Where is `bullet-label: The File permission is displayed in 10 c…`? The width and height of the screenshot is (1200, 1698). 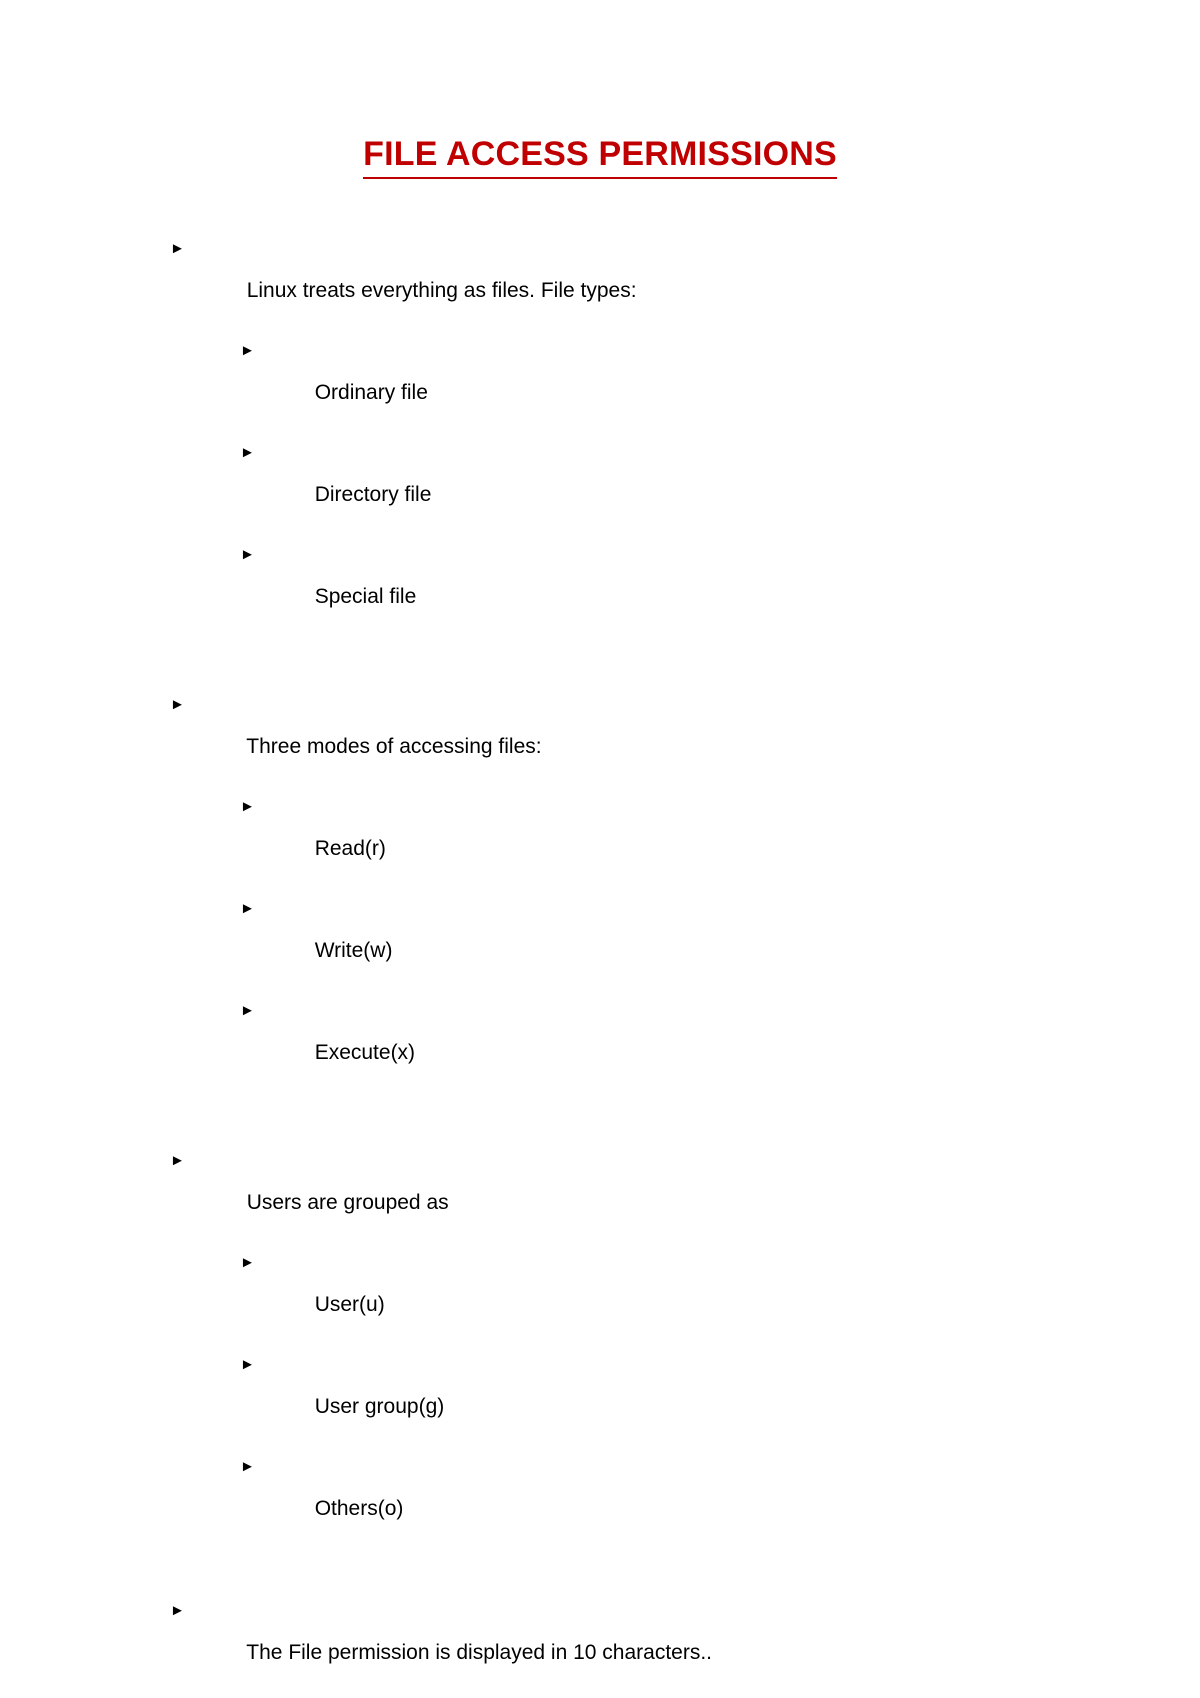
bullet-label: The File permission is displayed in 10 c… is located at coordinates (479, 1652).